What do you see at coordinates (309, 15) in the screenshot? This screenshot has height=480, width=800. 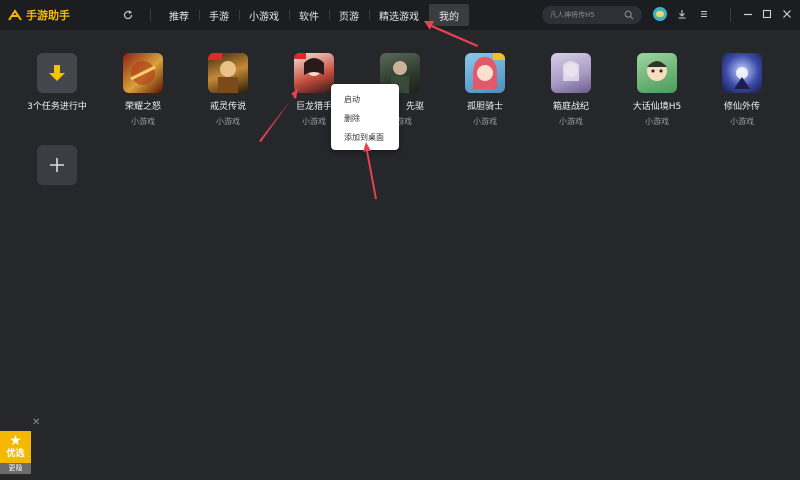 I see `tab-software: 软件` at bounding box center [309, 15].